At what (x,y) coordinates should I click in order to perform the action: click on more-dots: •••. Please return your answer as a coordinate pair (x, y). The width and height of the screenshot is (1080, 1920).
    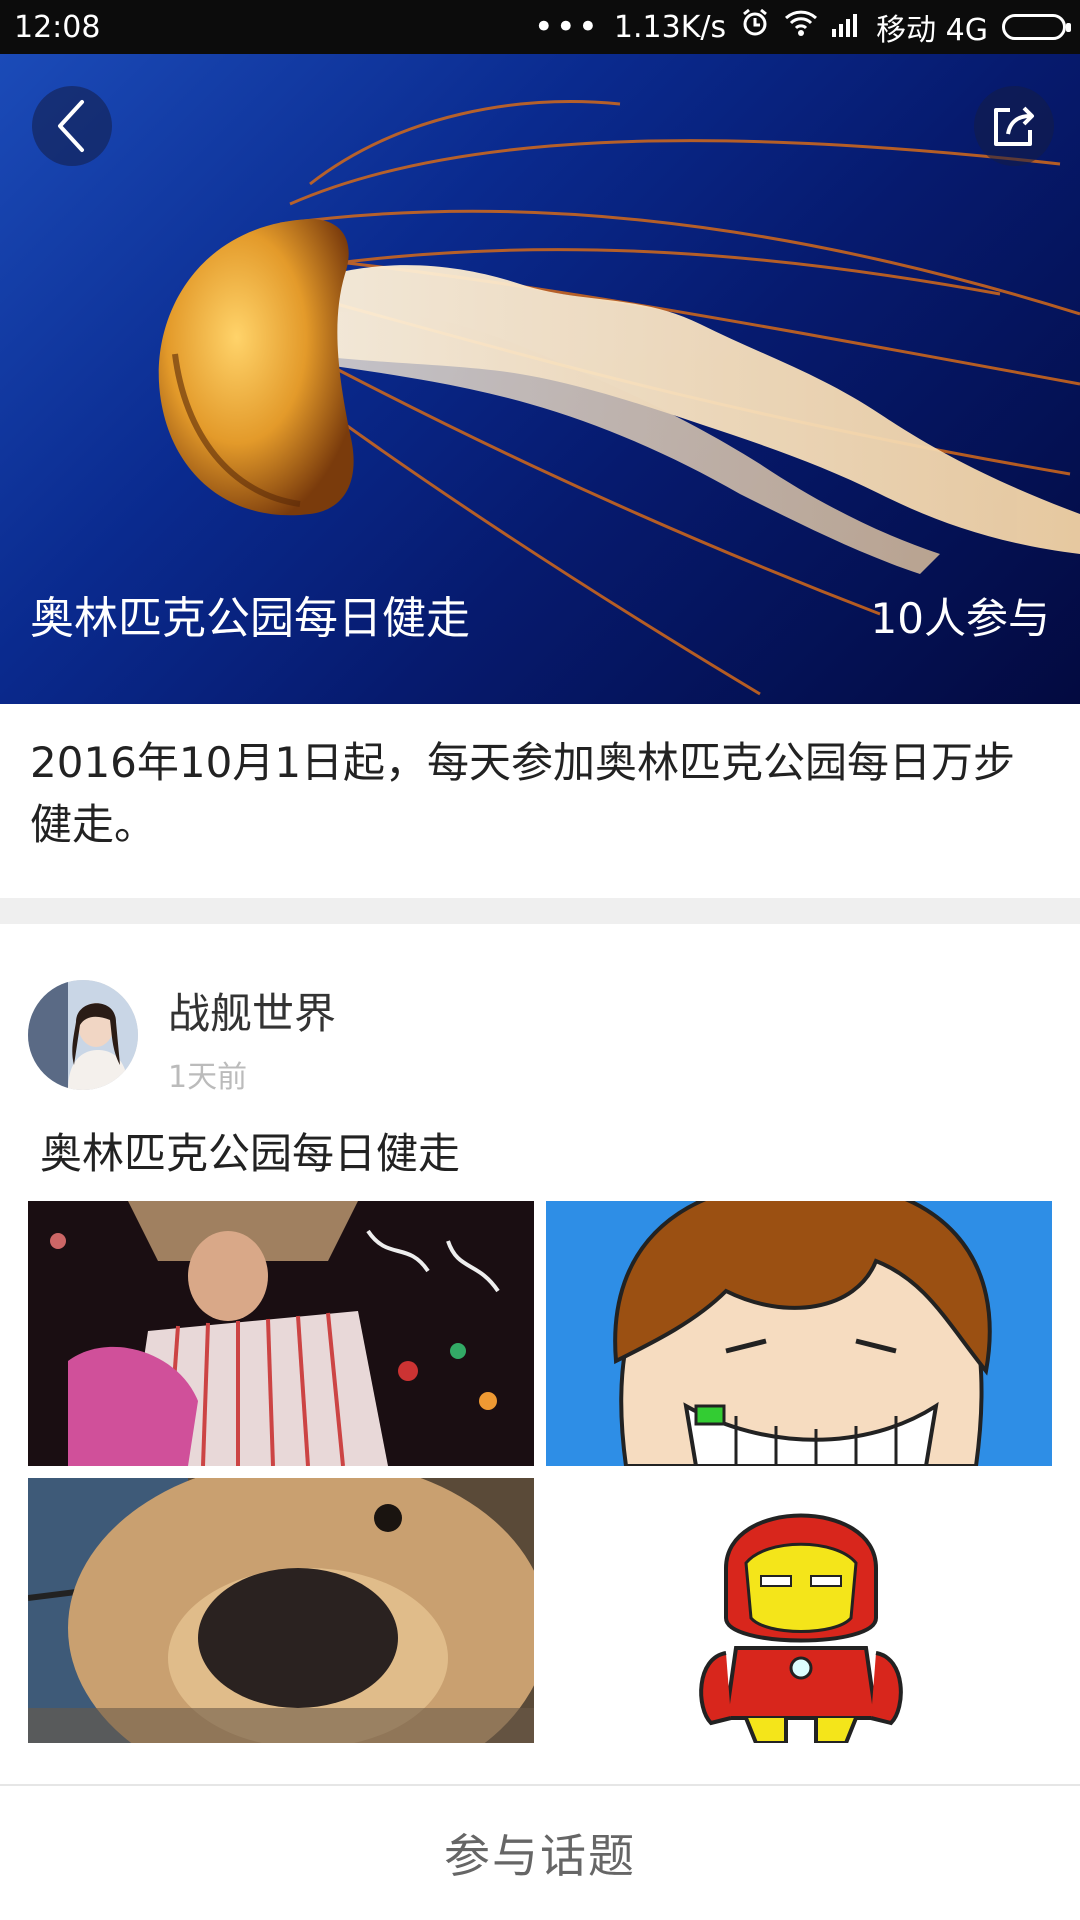
    Looking at the image, I should click on (566, 27).